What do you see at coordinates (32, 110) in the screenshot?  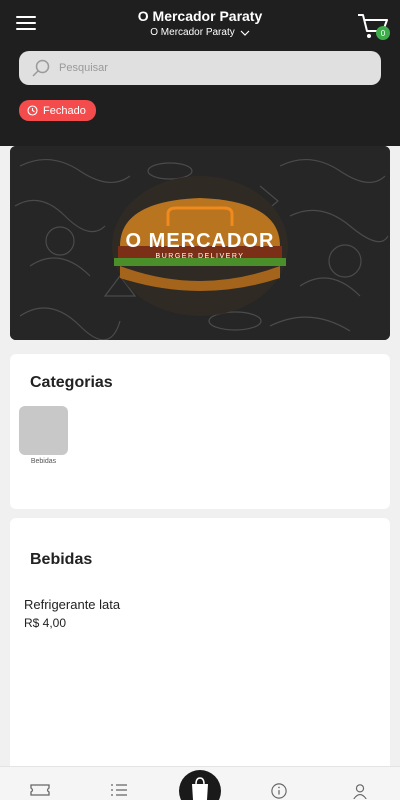 I see `clock-icon` at bounding box center [32, 110].